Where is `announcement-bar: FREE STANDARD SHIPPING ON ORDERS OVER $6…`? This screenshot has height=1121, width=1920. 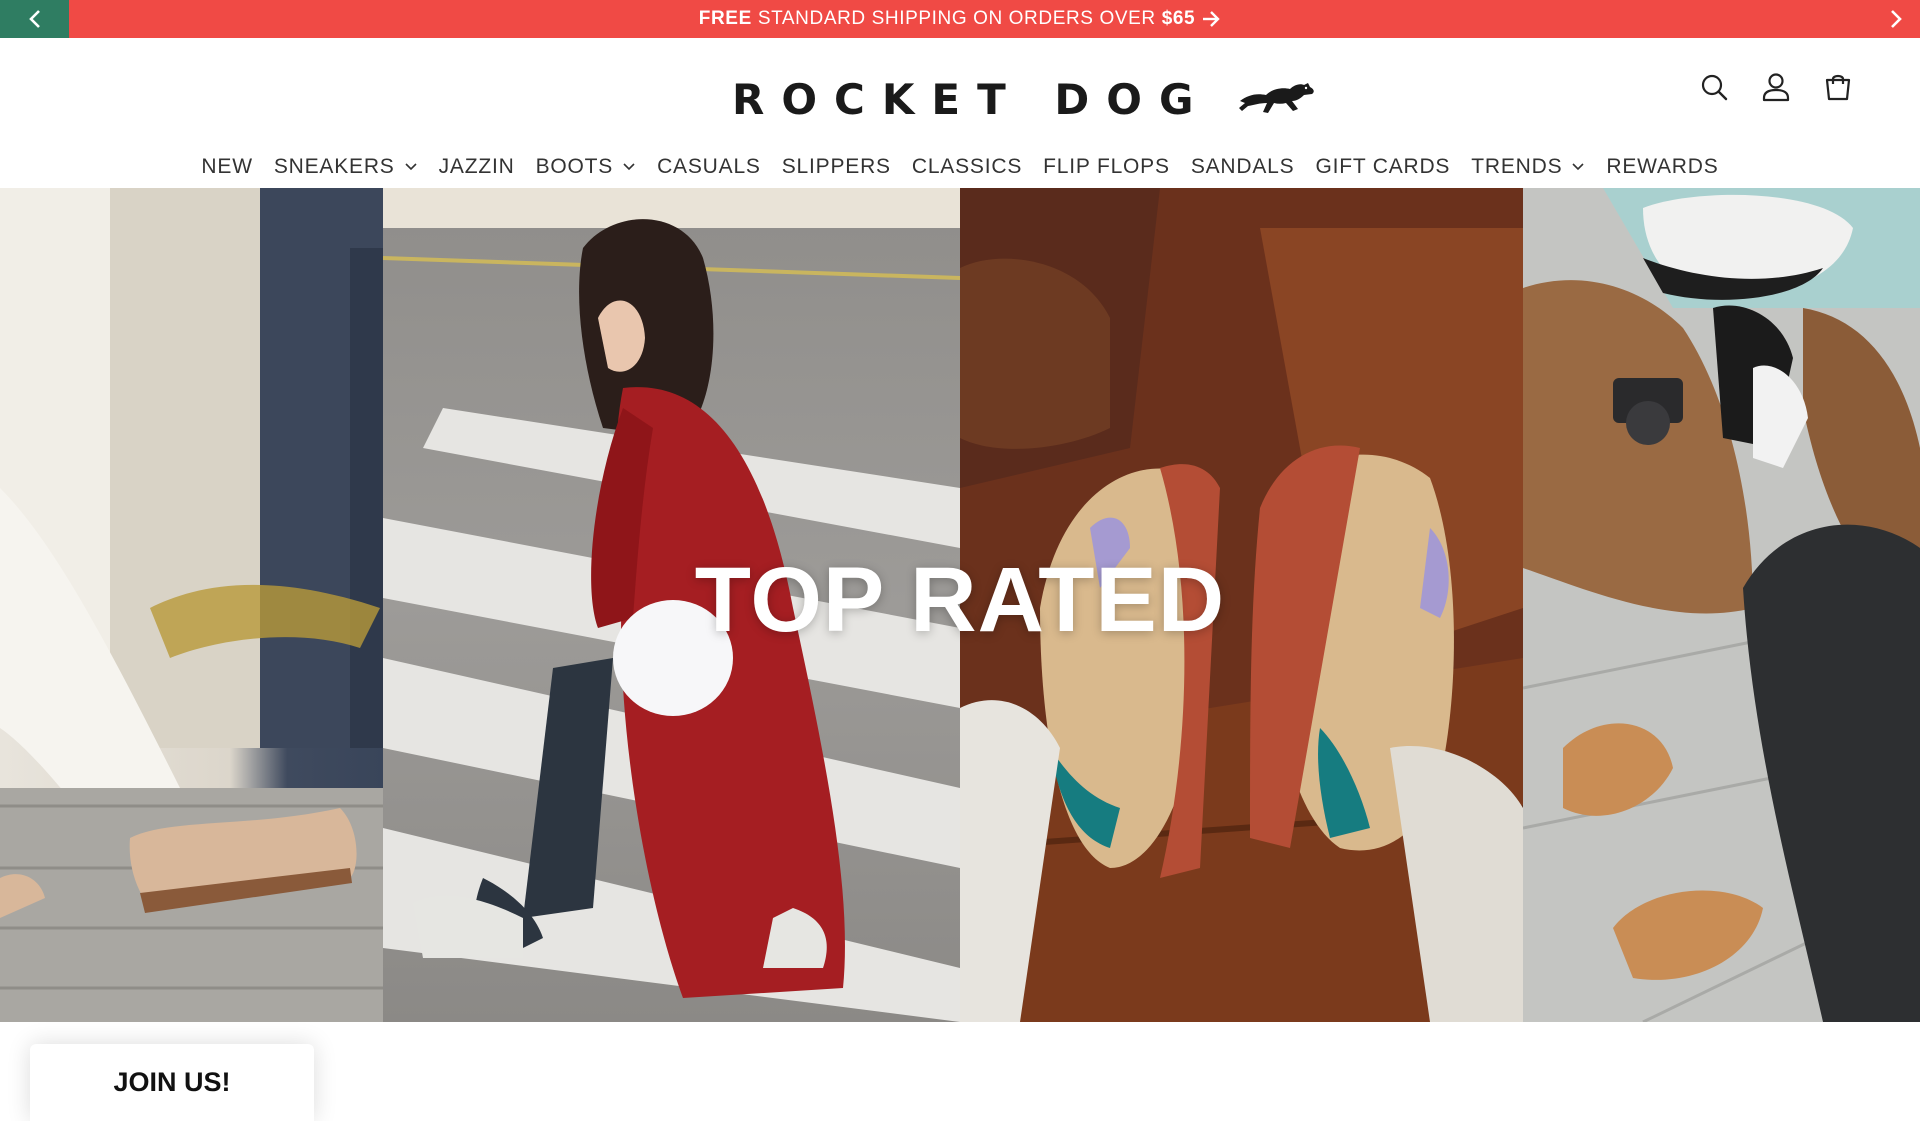
announcement-bar: FREE STANDARD SHIPPING ON ORDERS OVER $6… is located at coordinates (960, 19).